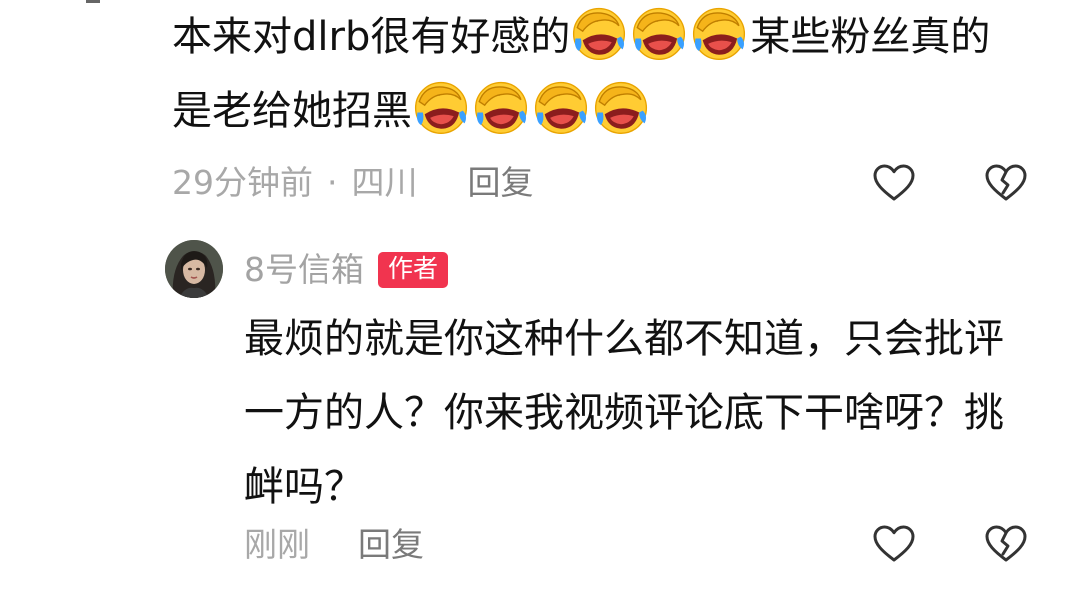 The width and height of the screenshot is (1080, 600). What do you see at coordinates (501, 183) in the screenshot?
I see `comment-1-reply-button: 回复` at bounding box center [501, 183].